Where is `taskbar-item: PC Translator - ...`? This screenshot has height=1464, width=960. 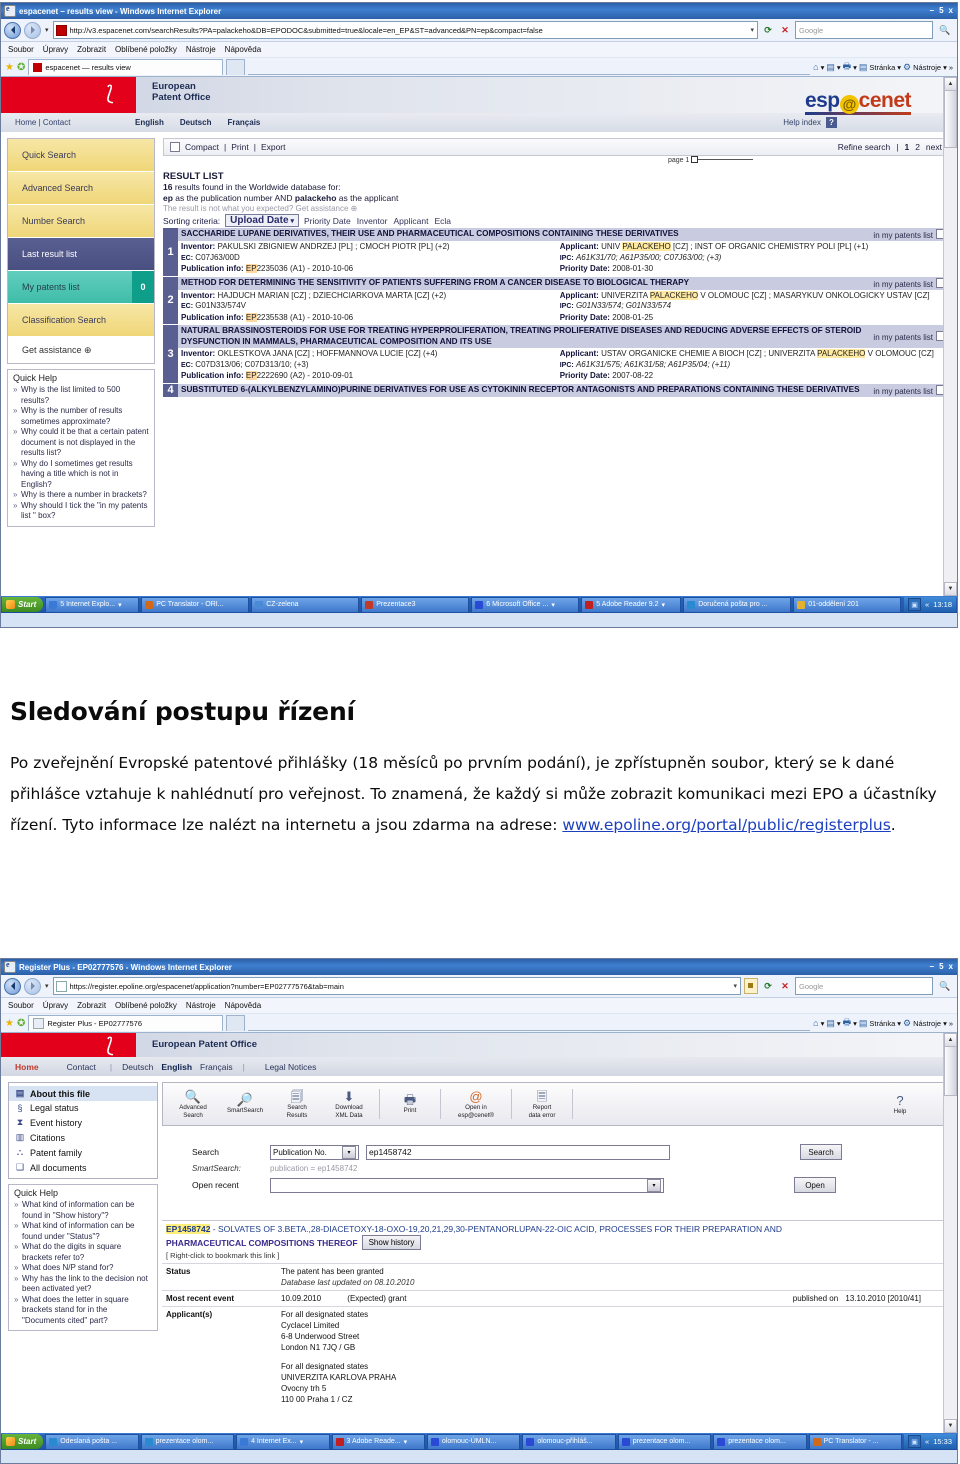
taskbar-item: PC Translator - ... is located at coordinates (855, 1441).